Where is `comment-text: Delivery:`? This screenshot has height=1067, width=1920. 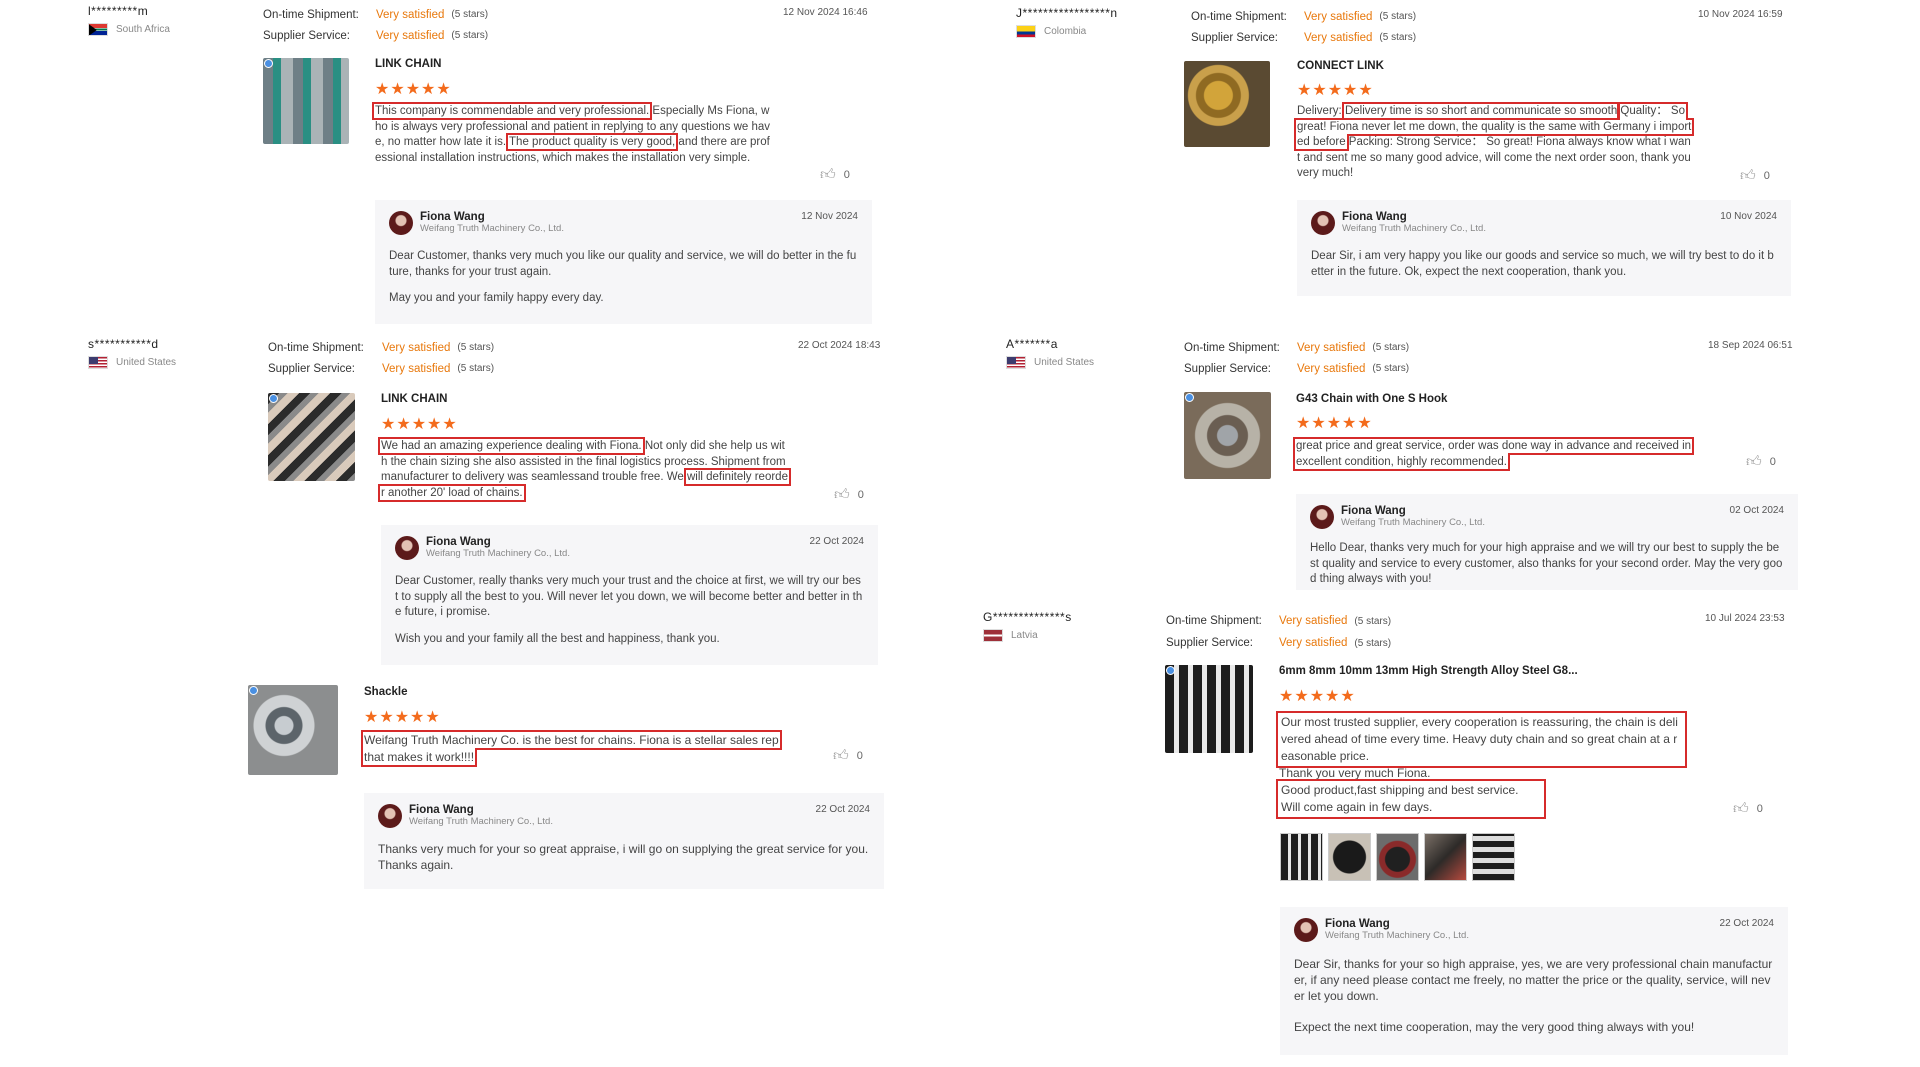
comment-text: Delivery: is located at coordinates (1321, 111).